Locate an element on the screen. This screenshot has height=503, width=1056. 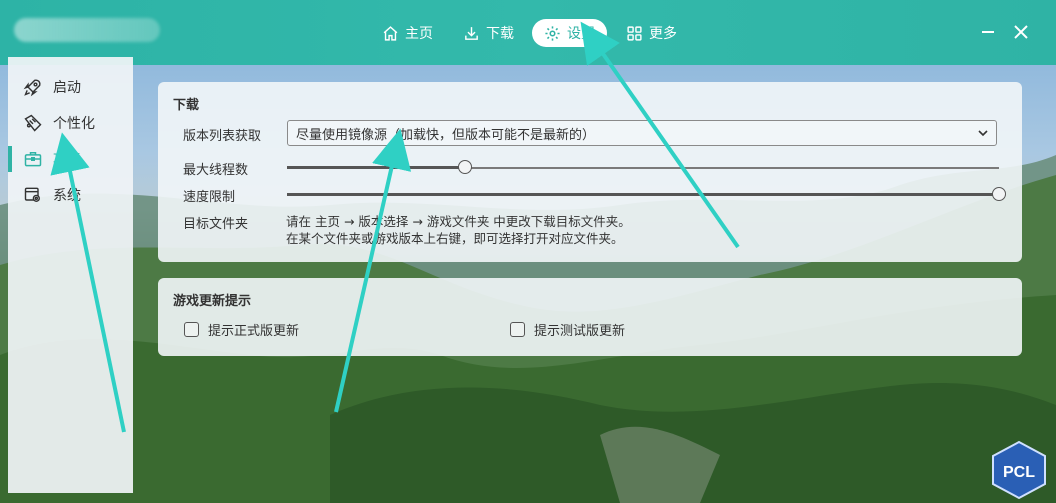
pcl-logo-text: PCL is located at coordinates (1019, 472).